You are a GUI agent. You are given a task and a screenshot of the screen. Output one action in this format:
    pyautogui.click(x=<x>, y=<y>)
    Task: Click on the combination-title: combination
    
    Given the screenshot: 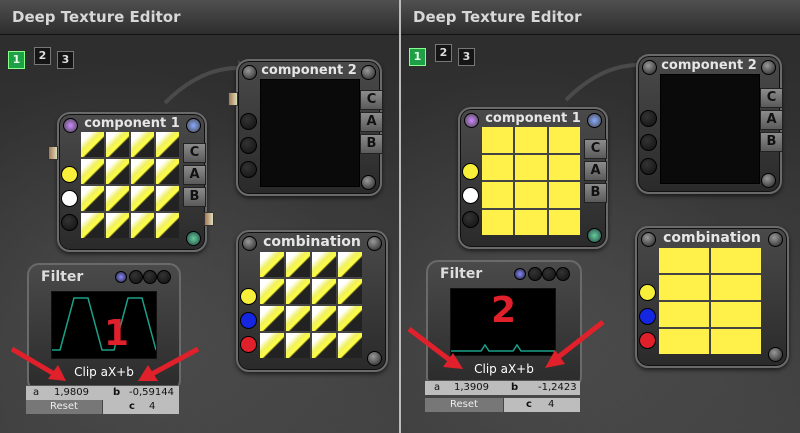 What is the action you would take?
    pyautogui.click(x=312, y=242)
    